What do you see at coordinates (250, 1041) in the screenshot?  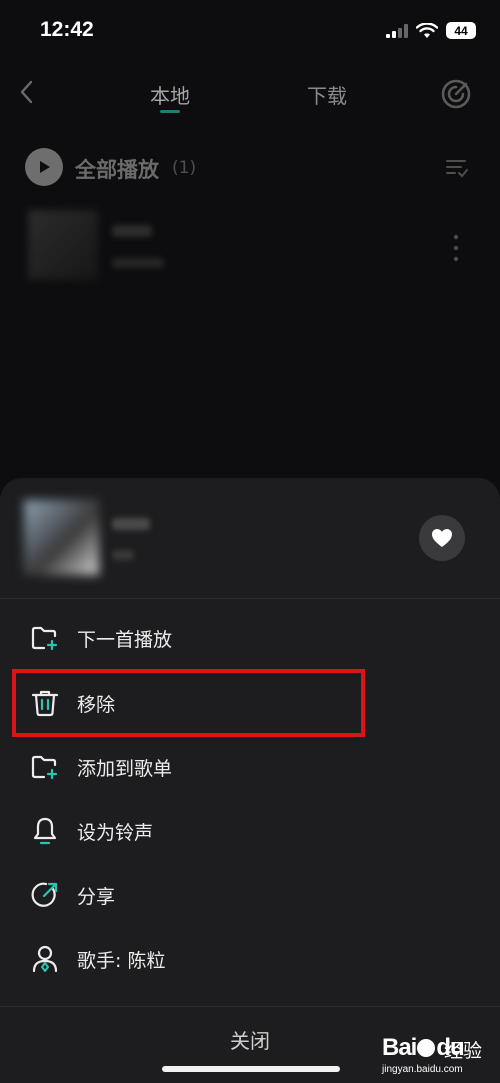 I see `close-label: 关闭` at bounding box center [250, 1041].